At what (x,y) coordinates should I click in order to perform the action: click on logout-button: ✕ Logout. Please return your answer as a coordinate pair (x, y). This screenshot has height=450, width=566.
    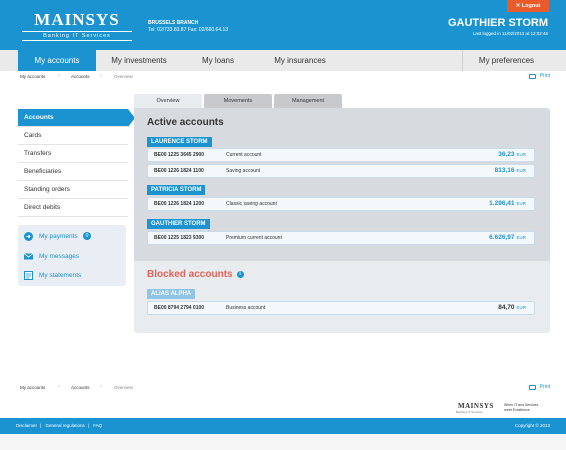
    Looking at the image, I should click on (528, 6).